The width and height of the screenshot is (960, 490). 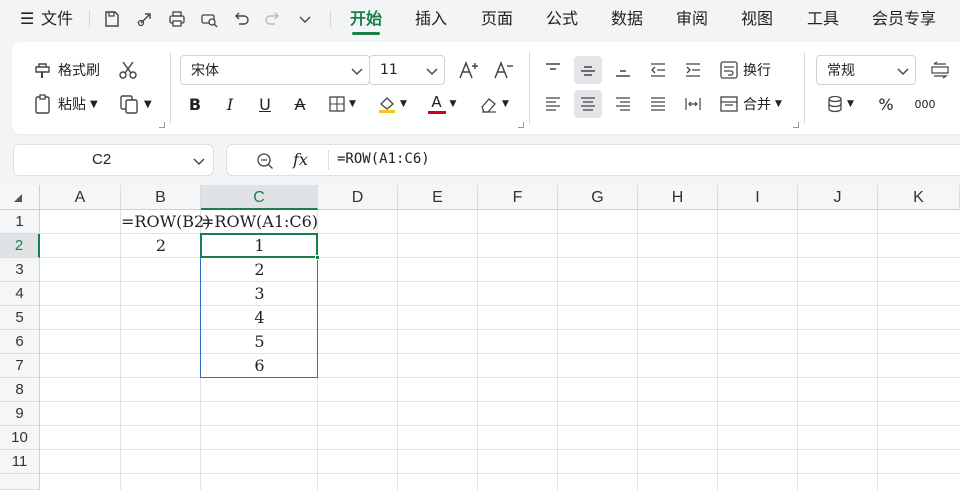 What do you see at coordinates (265, 161) in the screenshot?
I see `zoom-icon` at bounding box center [265, 161].